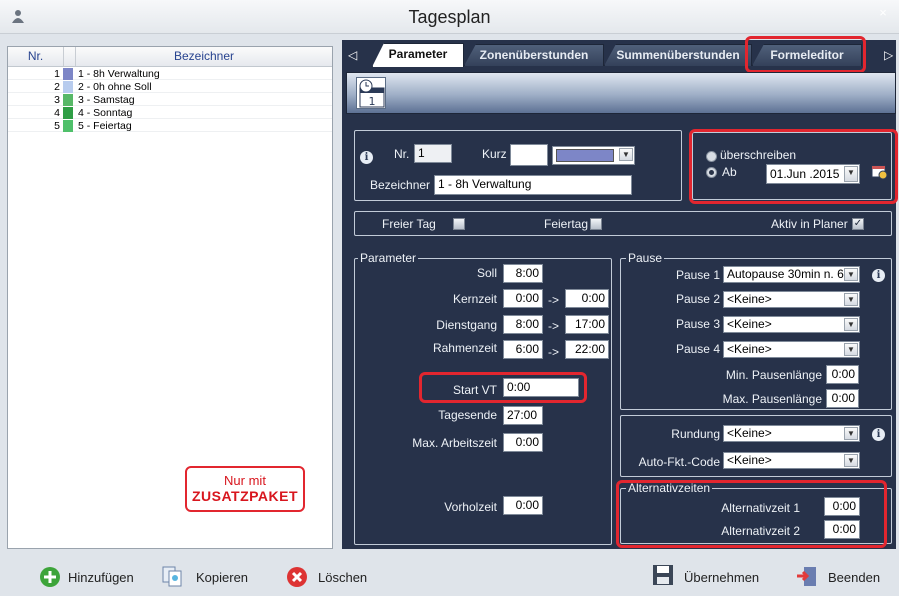  What do you see at coordinates (297, 577) in the screenshot?
I see `delete-icon` at bounding box center [297, 577].